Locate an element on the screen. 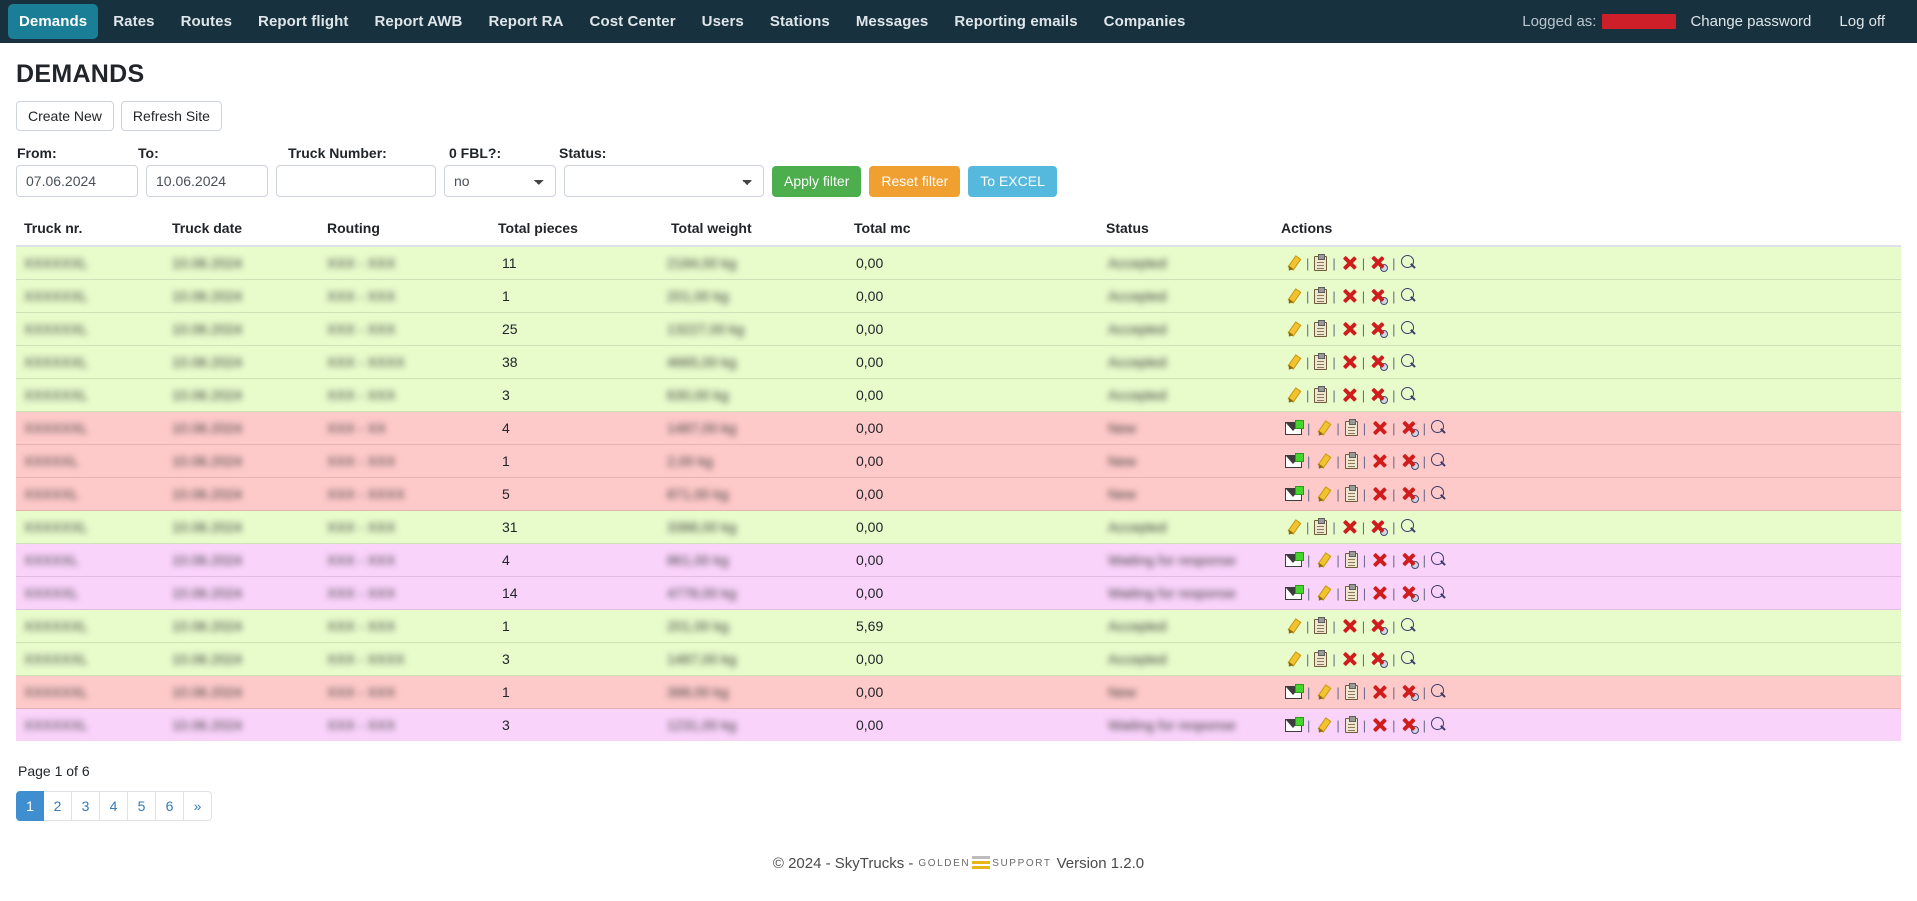 This screenshot has width=1917, height=901. nav-item-report-flight: Report flight is located at coordinates (303, 21).